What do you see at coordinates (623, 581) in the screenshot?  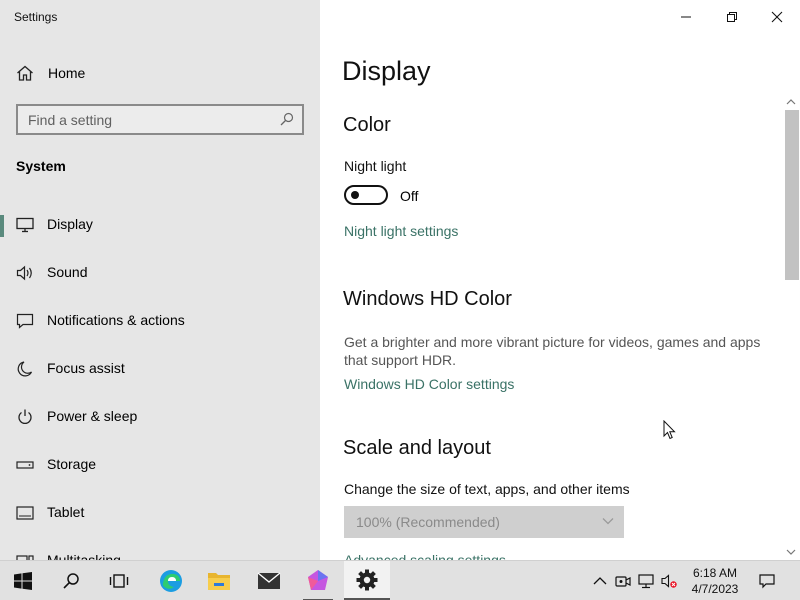 I see `meet-icon` at bounding box center [623, 581].